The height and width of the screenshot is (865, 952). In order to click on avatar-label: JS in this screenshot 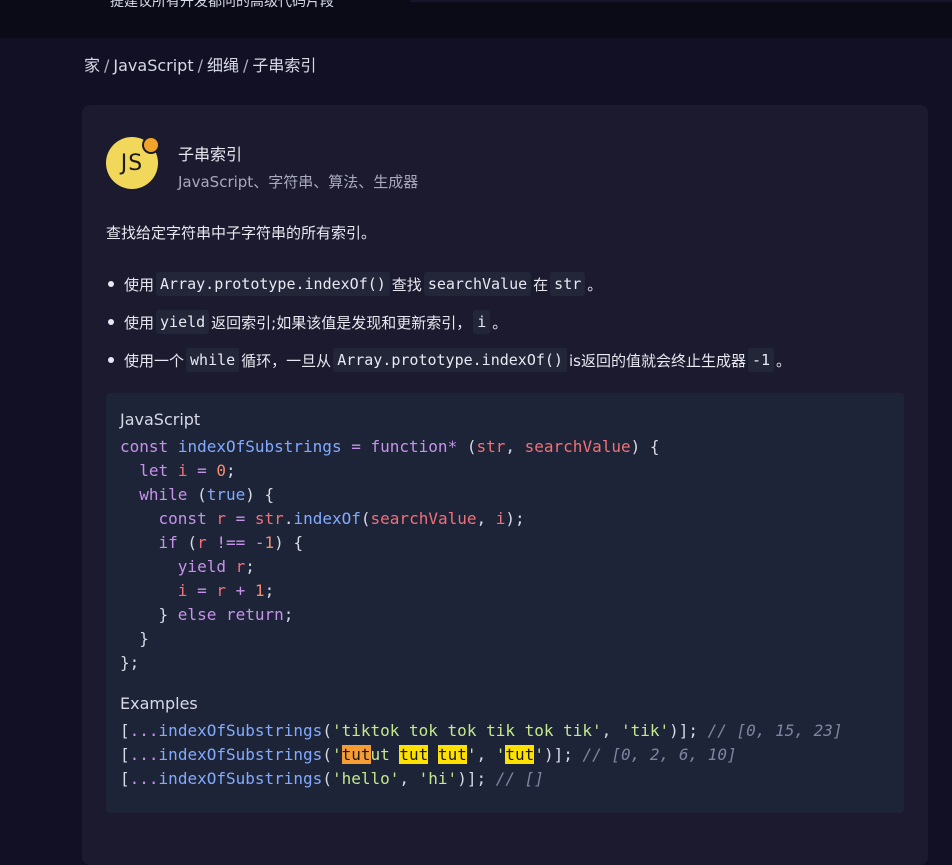, I will do `click(132, 163)`.